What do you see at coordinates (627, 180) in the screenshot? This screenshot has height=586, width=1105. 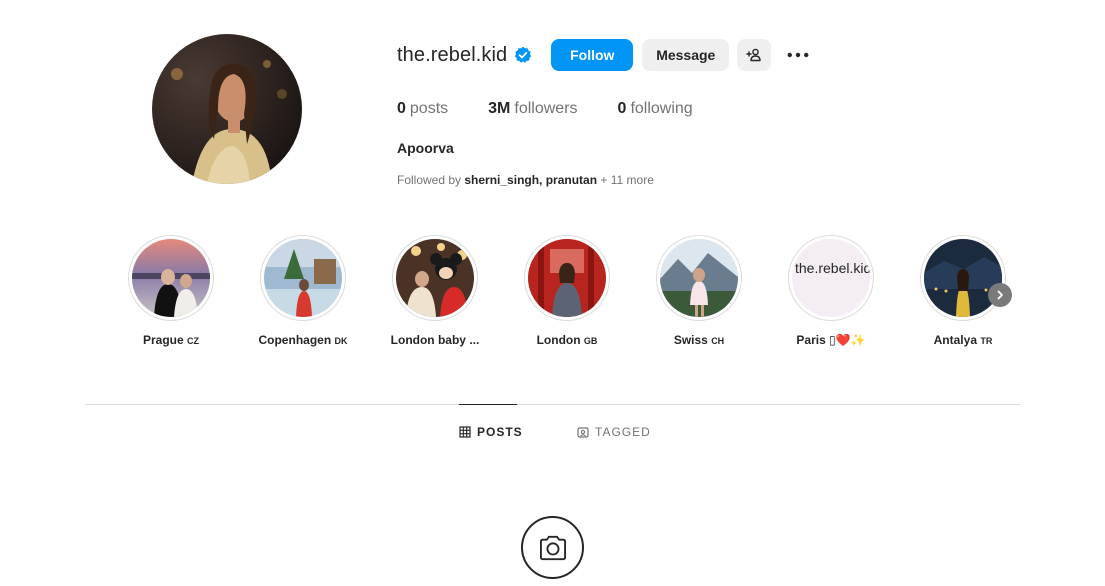 I see `followed-by-more: + 11 more` at bounding box center [627, 180].